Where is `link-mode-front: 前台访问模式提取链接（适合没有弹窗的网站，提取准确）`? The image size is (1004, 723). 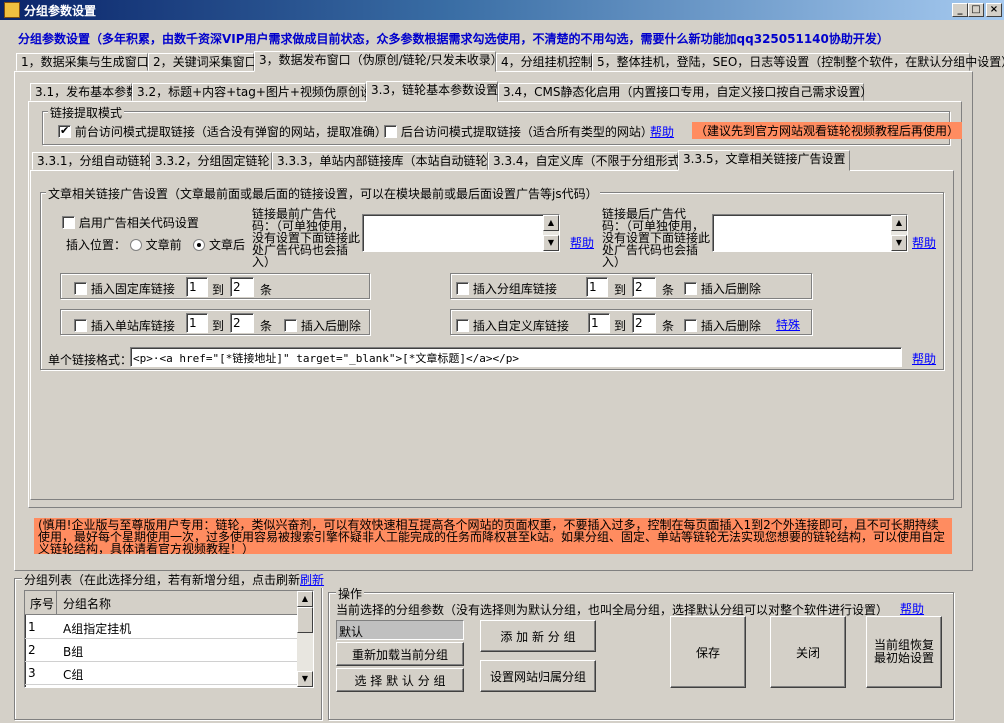
link-mode-front: 前台访问模式提取链接（适合没有弹窗的网站，提取准确） is located at coordinates (222, 131).